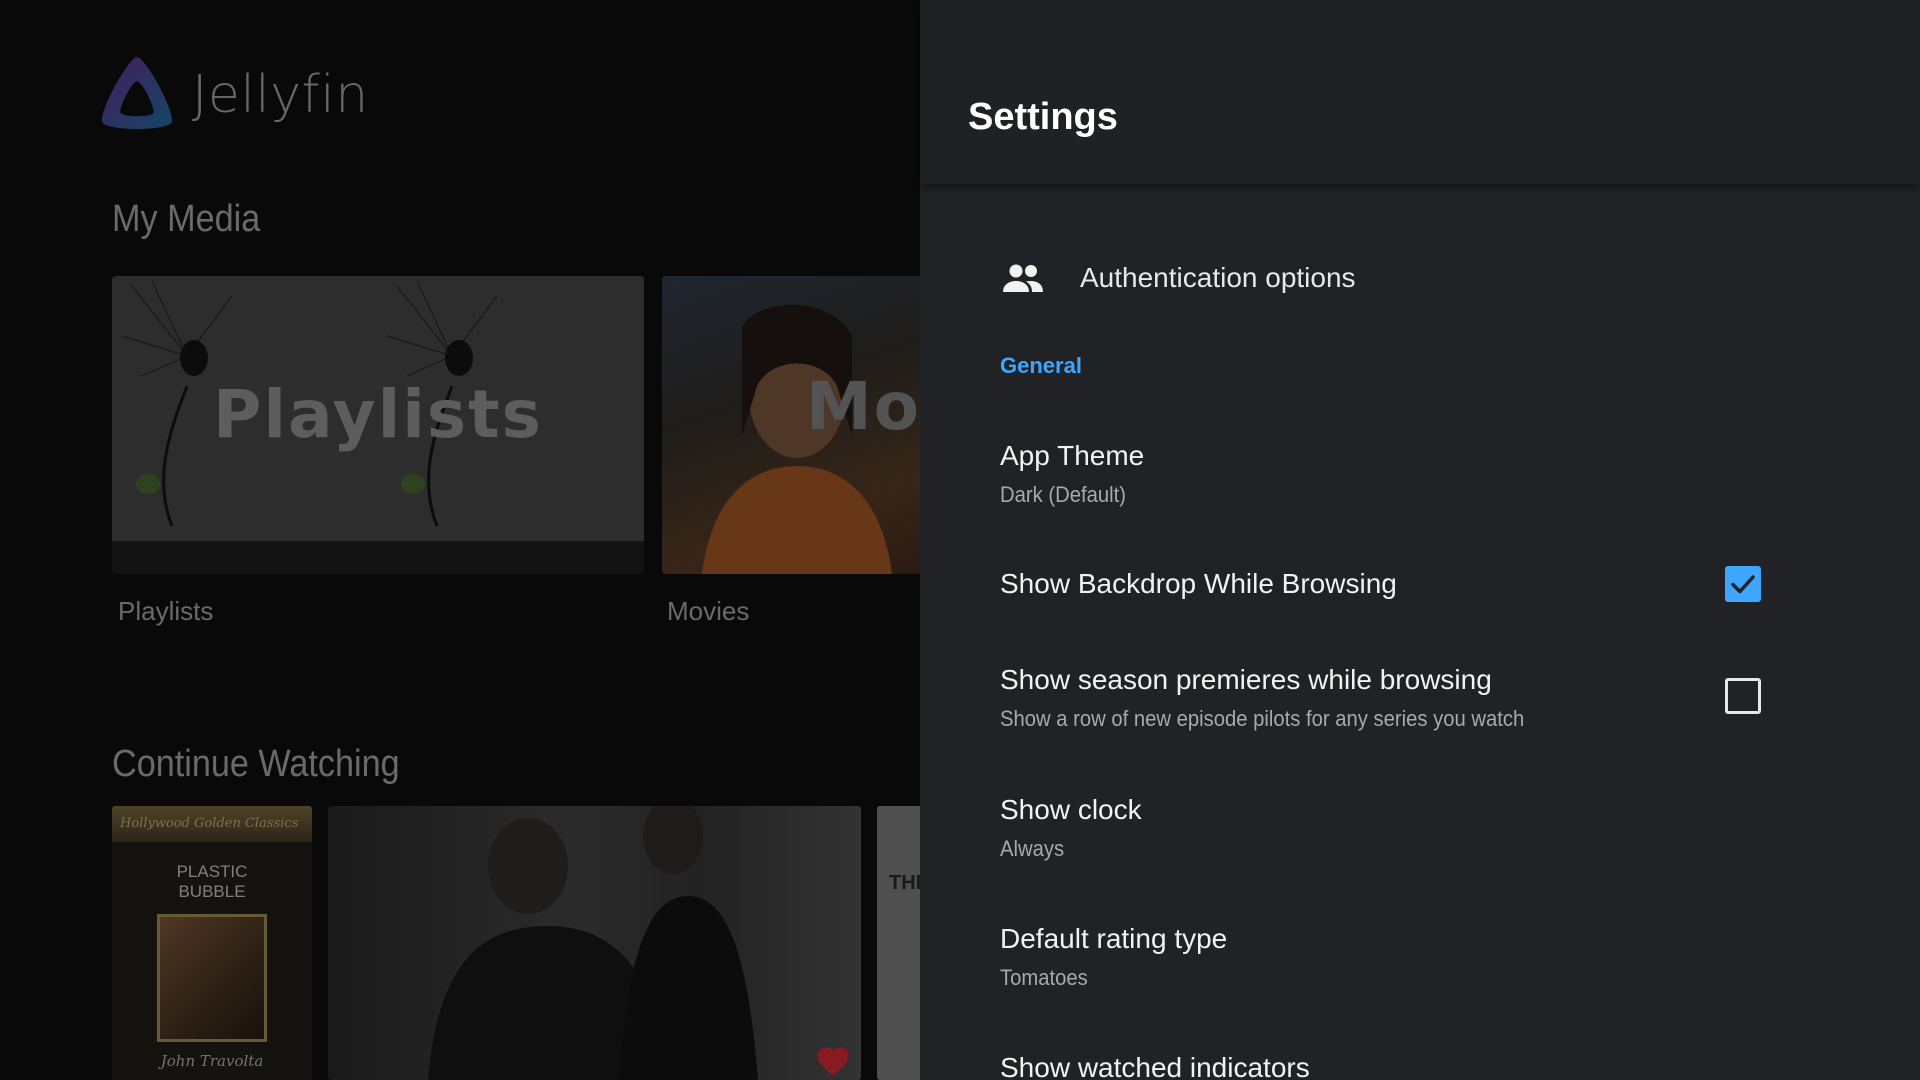 Image resolution: width=1920 pixels, height=1080 pixels. What do you see at coordinates (1420, 955) in the screenshot?
I see `rating-type-setting: Default rating type Tomatoes` at bounding box center [1420, 955].